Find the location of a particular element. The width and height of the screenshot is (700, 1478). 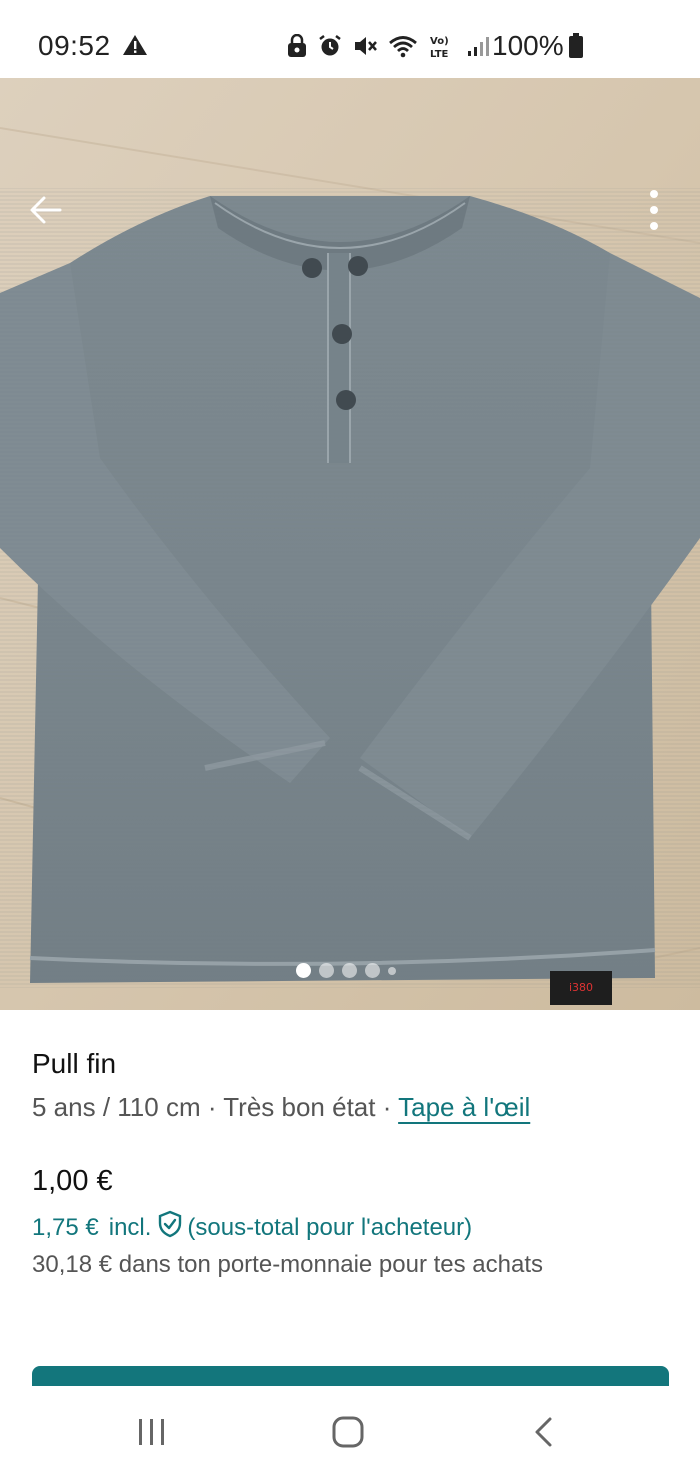

signal-icon is located at coordinates (479, 46).